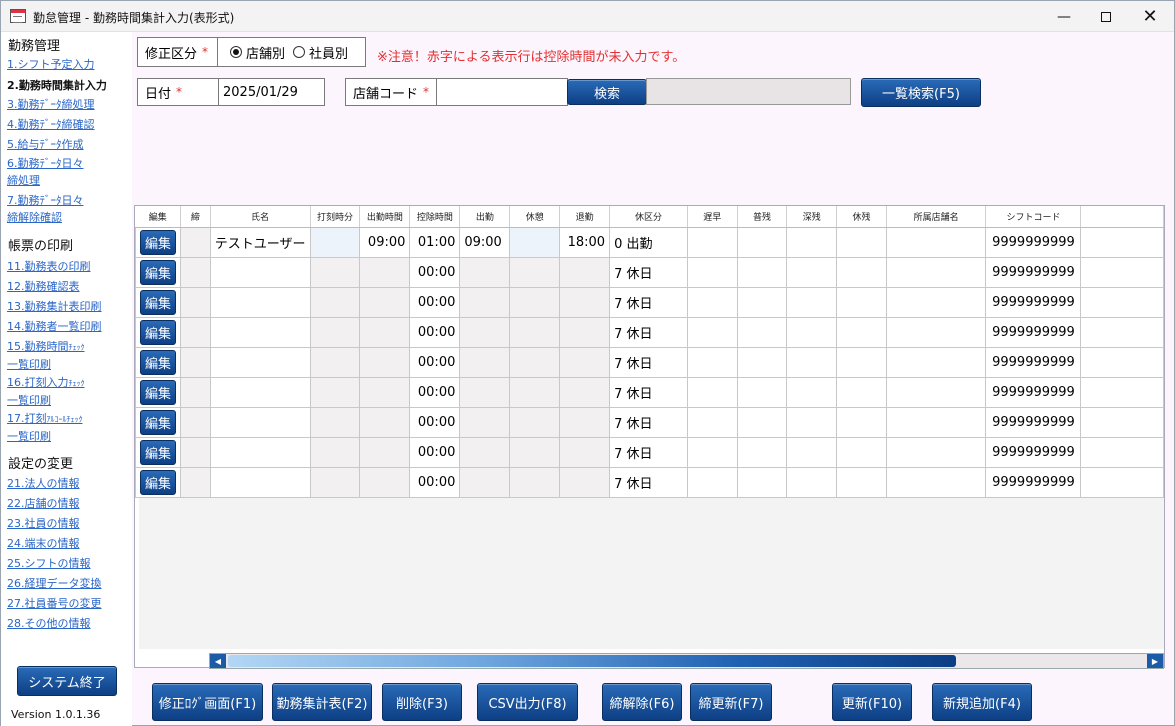  What do you see at coordinates (1150, 16) in the screenshot?
I see `close-icon: ✕` at bounding box center [1150, 16].